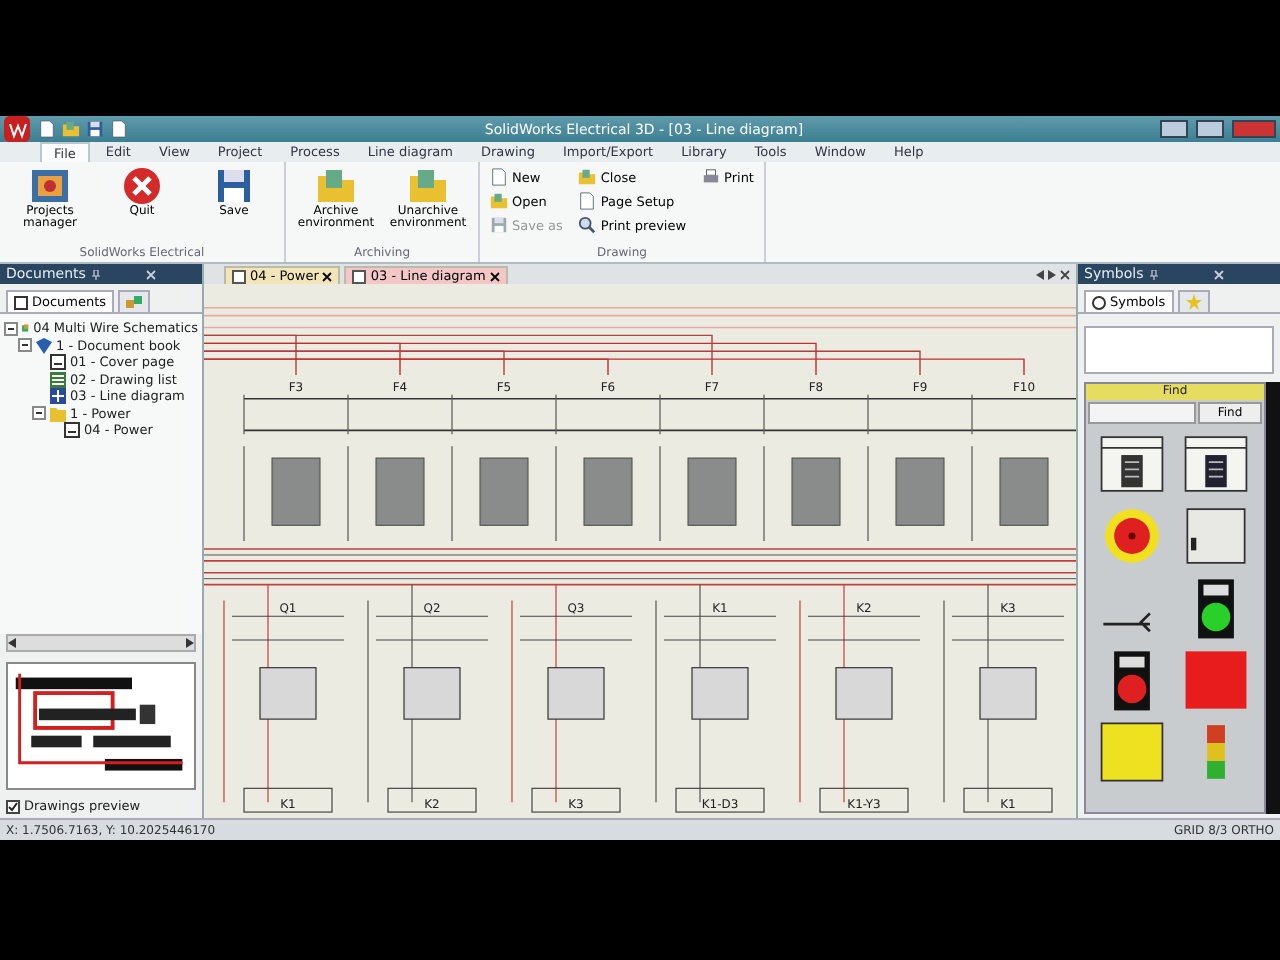  I want to click on switch-box-icon, so click(1216, 536).